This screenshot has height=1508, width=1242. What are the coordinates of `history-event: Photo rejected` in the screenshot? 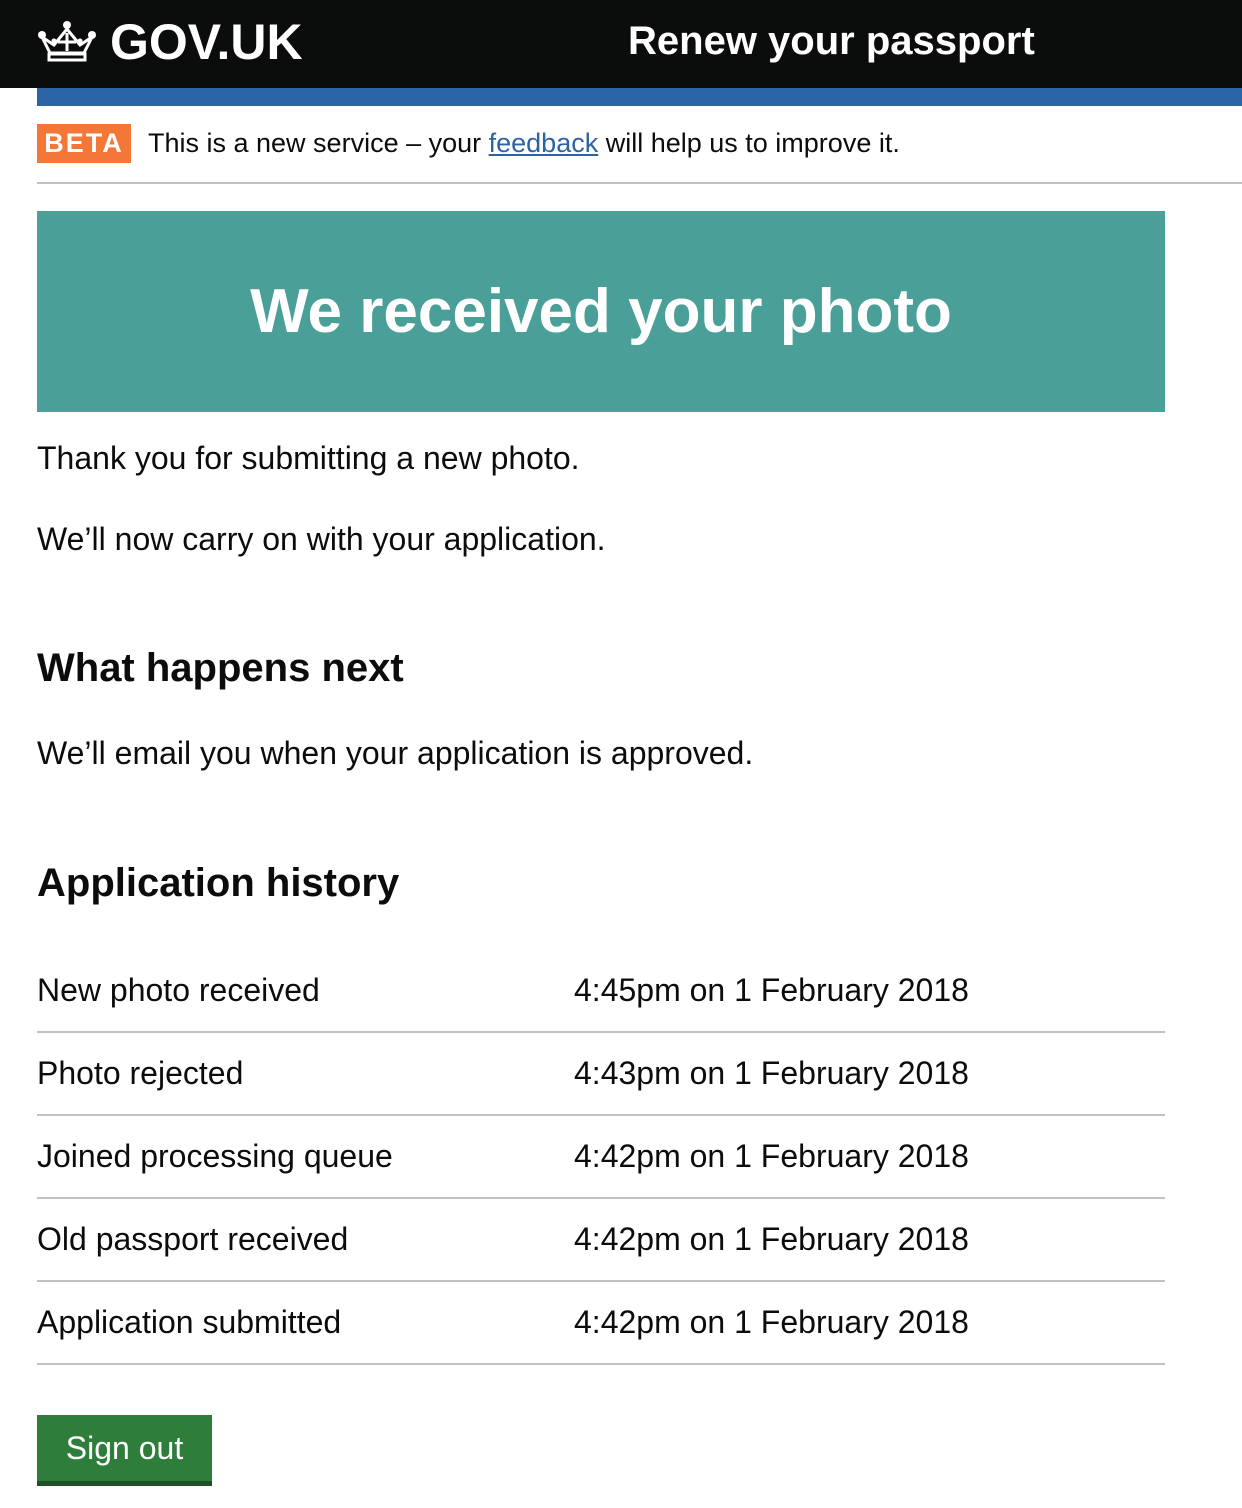 It's located at (140, 1073).